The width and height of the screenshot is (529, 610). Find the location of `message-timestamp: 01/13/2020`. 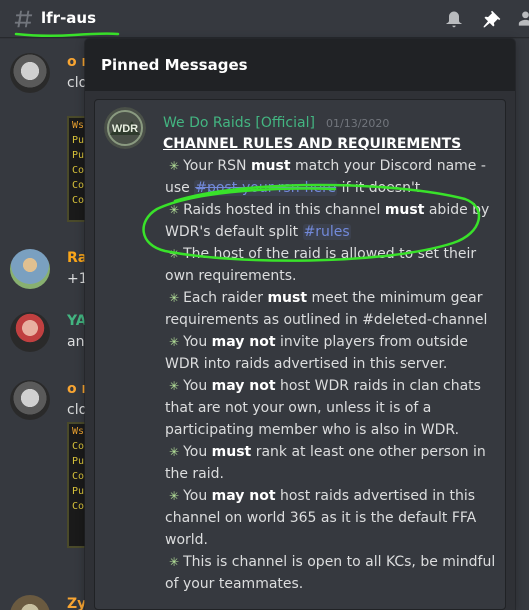

message-timestamp: 01/13/2020 is located at coordinates (358, 123).